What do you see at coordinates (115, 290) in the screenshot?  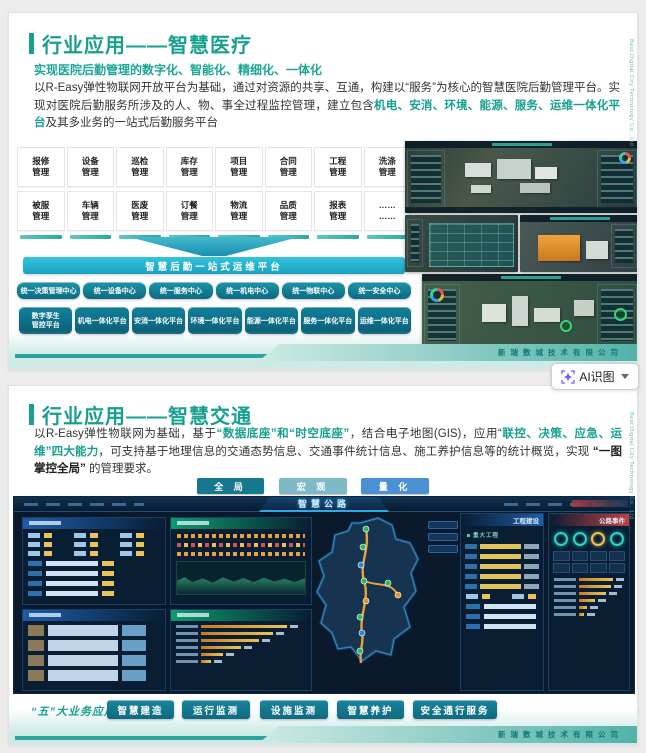 I see `center-button: 统一设备中心` at bounding box center [115, 290].